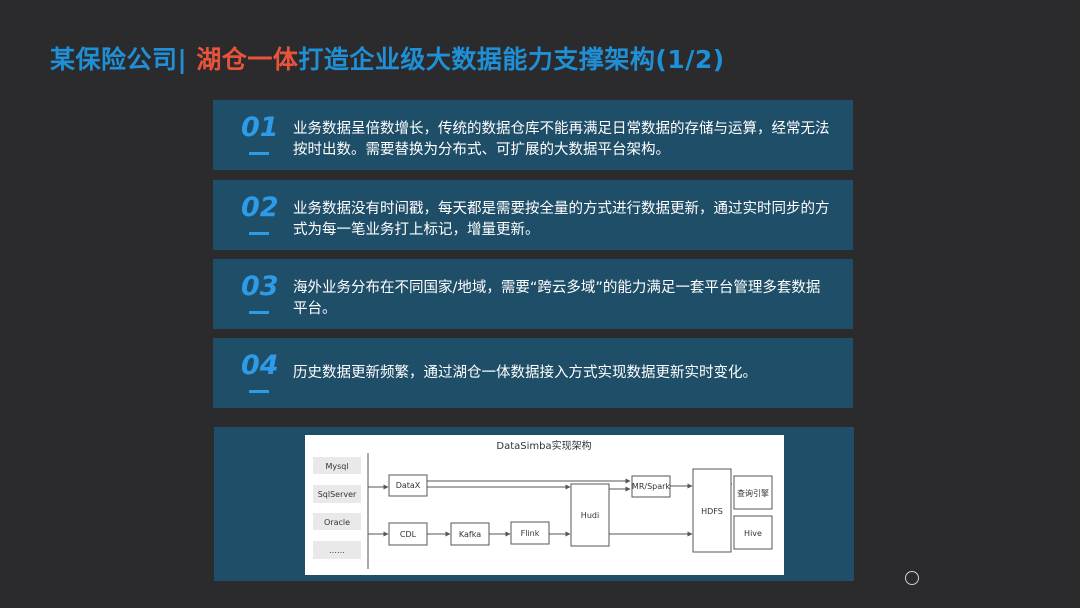 The image size is (1080, 608). Describe the element at coordinates (408, 534) in the screenshot. I see `node-cdl-label: CDL` at that location.